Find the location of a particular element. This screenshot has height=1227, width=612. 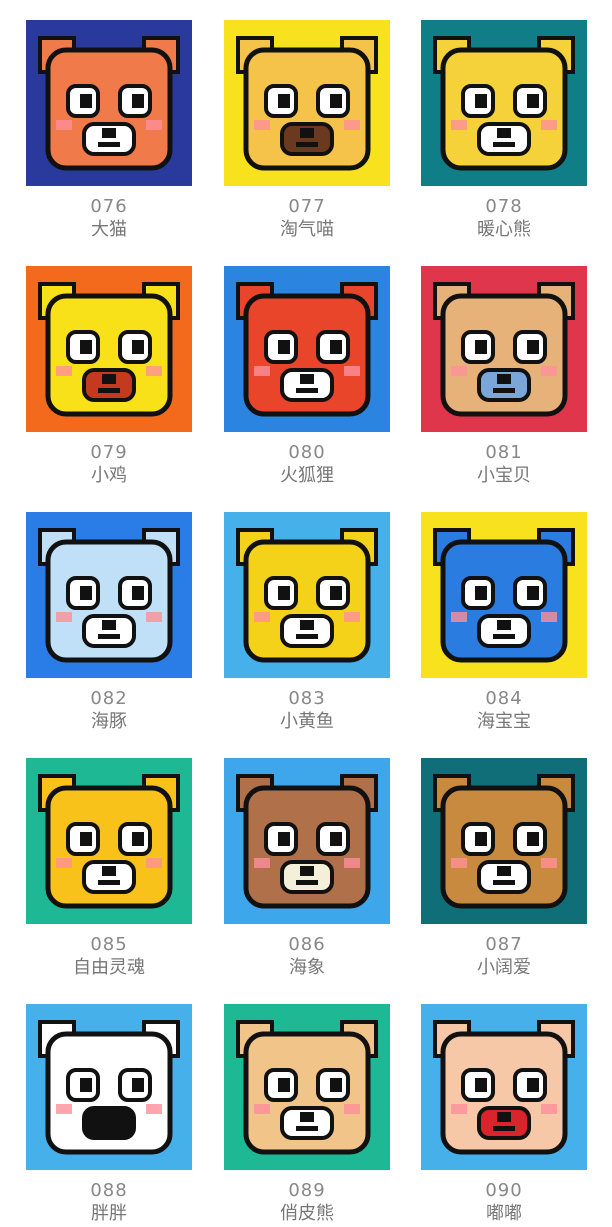

avatar-name: 海豚 is located at coordinates (109, 721).